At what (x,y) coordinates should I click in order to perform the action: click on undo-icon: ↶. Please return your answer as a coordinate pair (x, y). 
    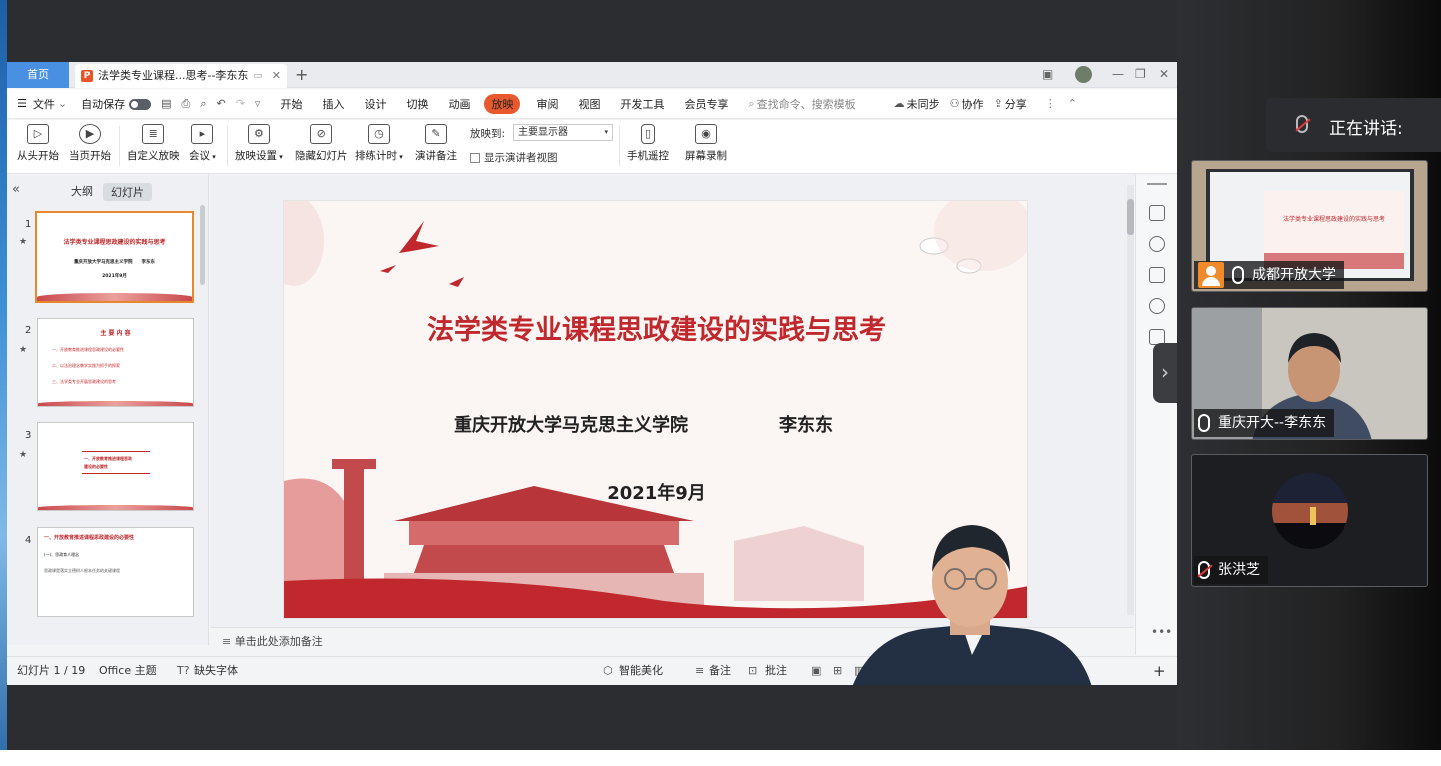
    Looking at the image, I should click on (220, 103).